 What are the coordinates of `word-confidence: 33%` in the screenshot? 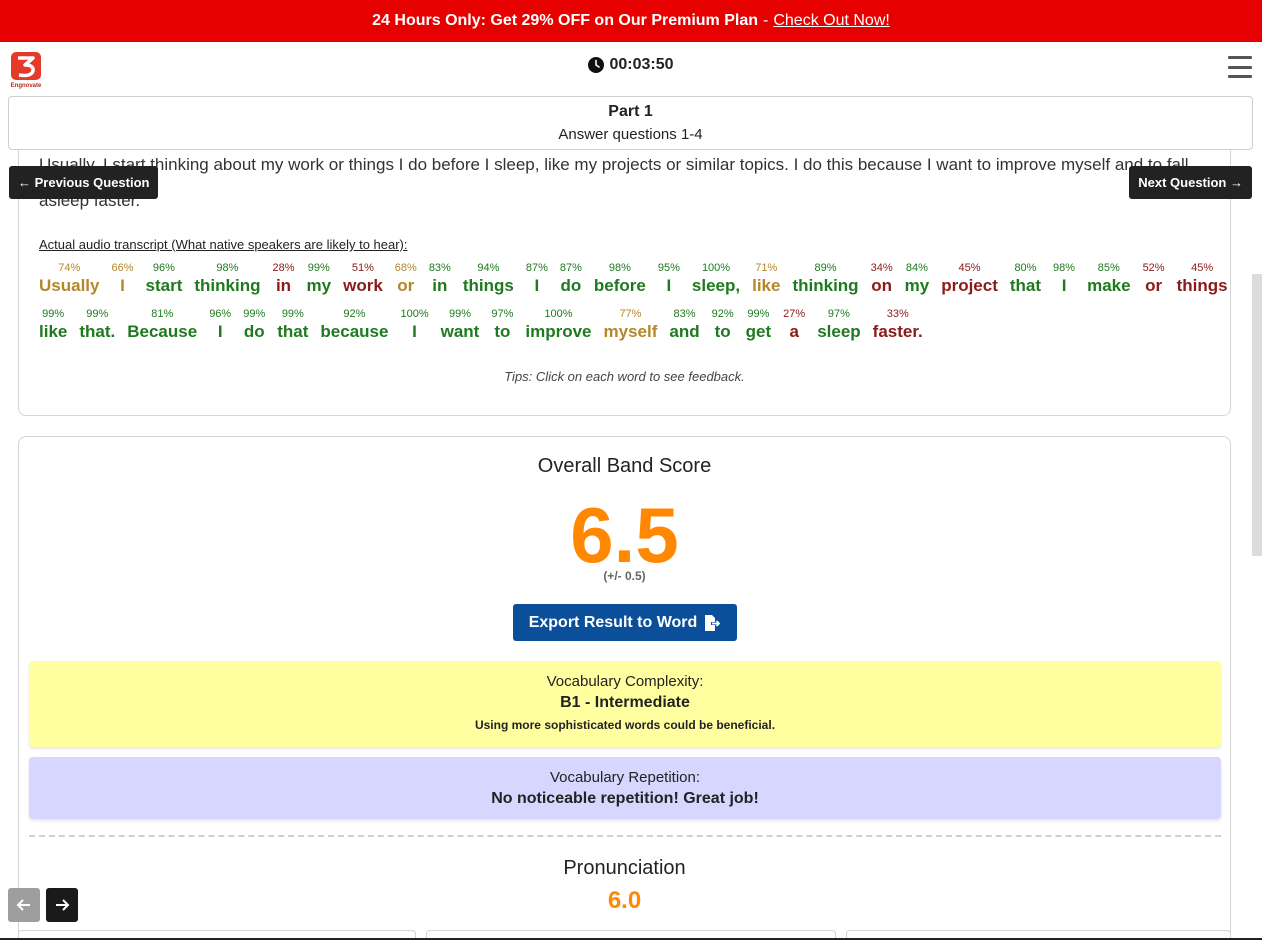 It's located at (897, 314).